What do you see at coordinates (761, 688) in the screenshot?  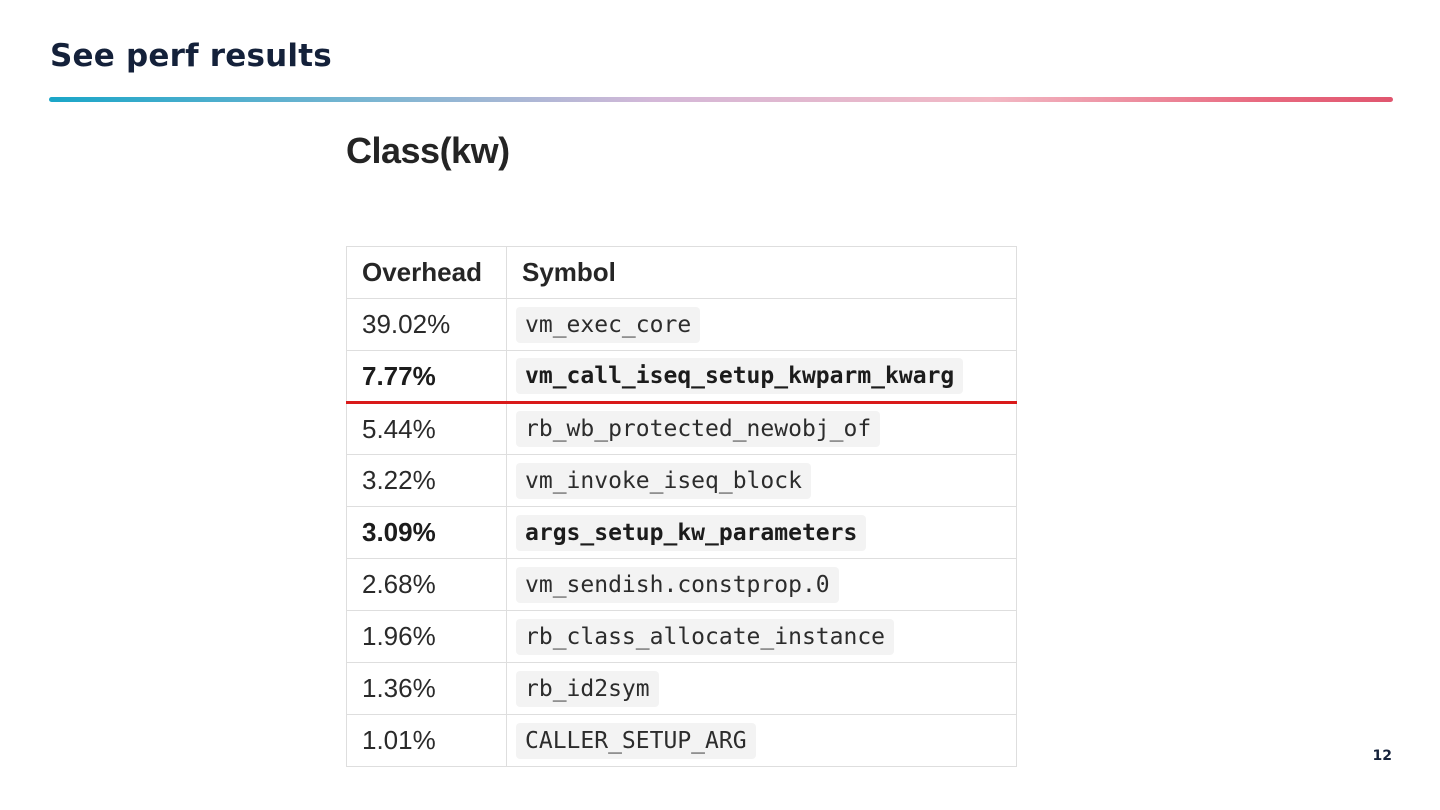 I see `symbol-cell: rb_id2sym` at bounding box center [761, 688].